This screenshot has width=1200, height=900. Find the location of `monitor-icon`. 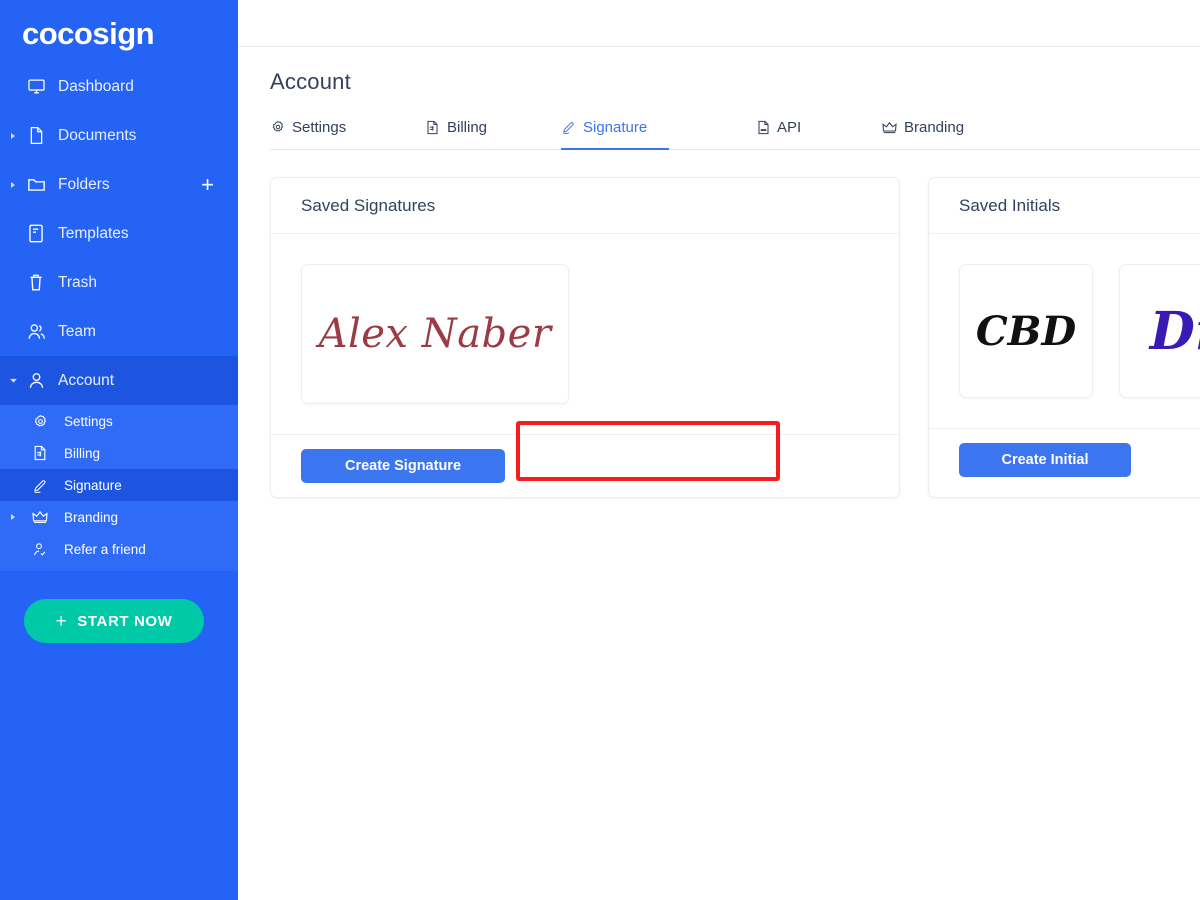

monitor-icon is located at coordinates (36, 87).